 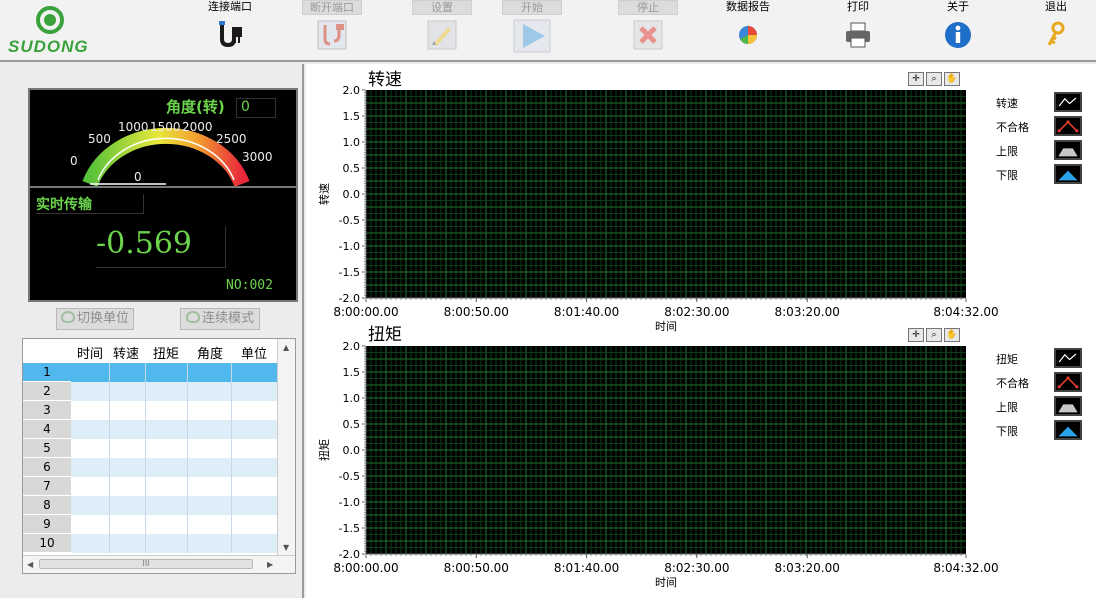 I want to click on continuous-mode-label: 连续模式, so click(x=227, y=318).